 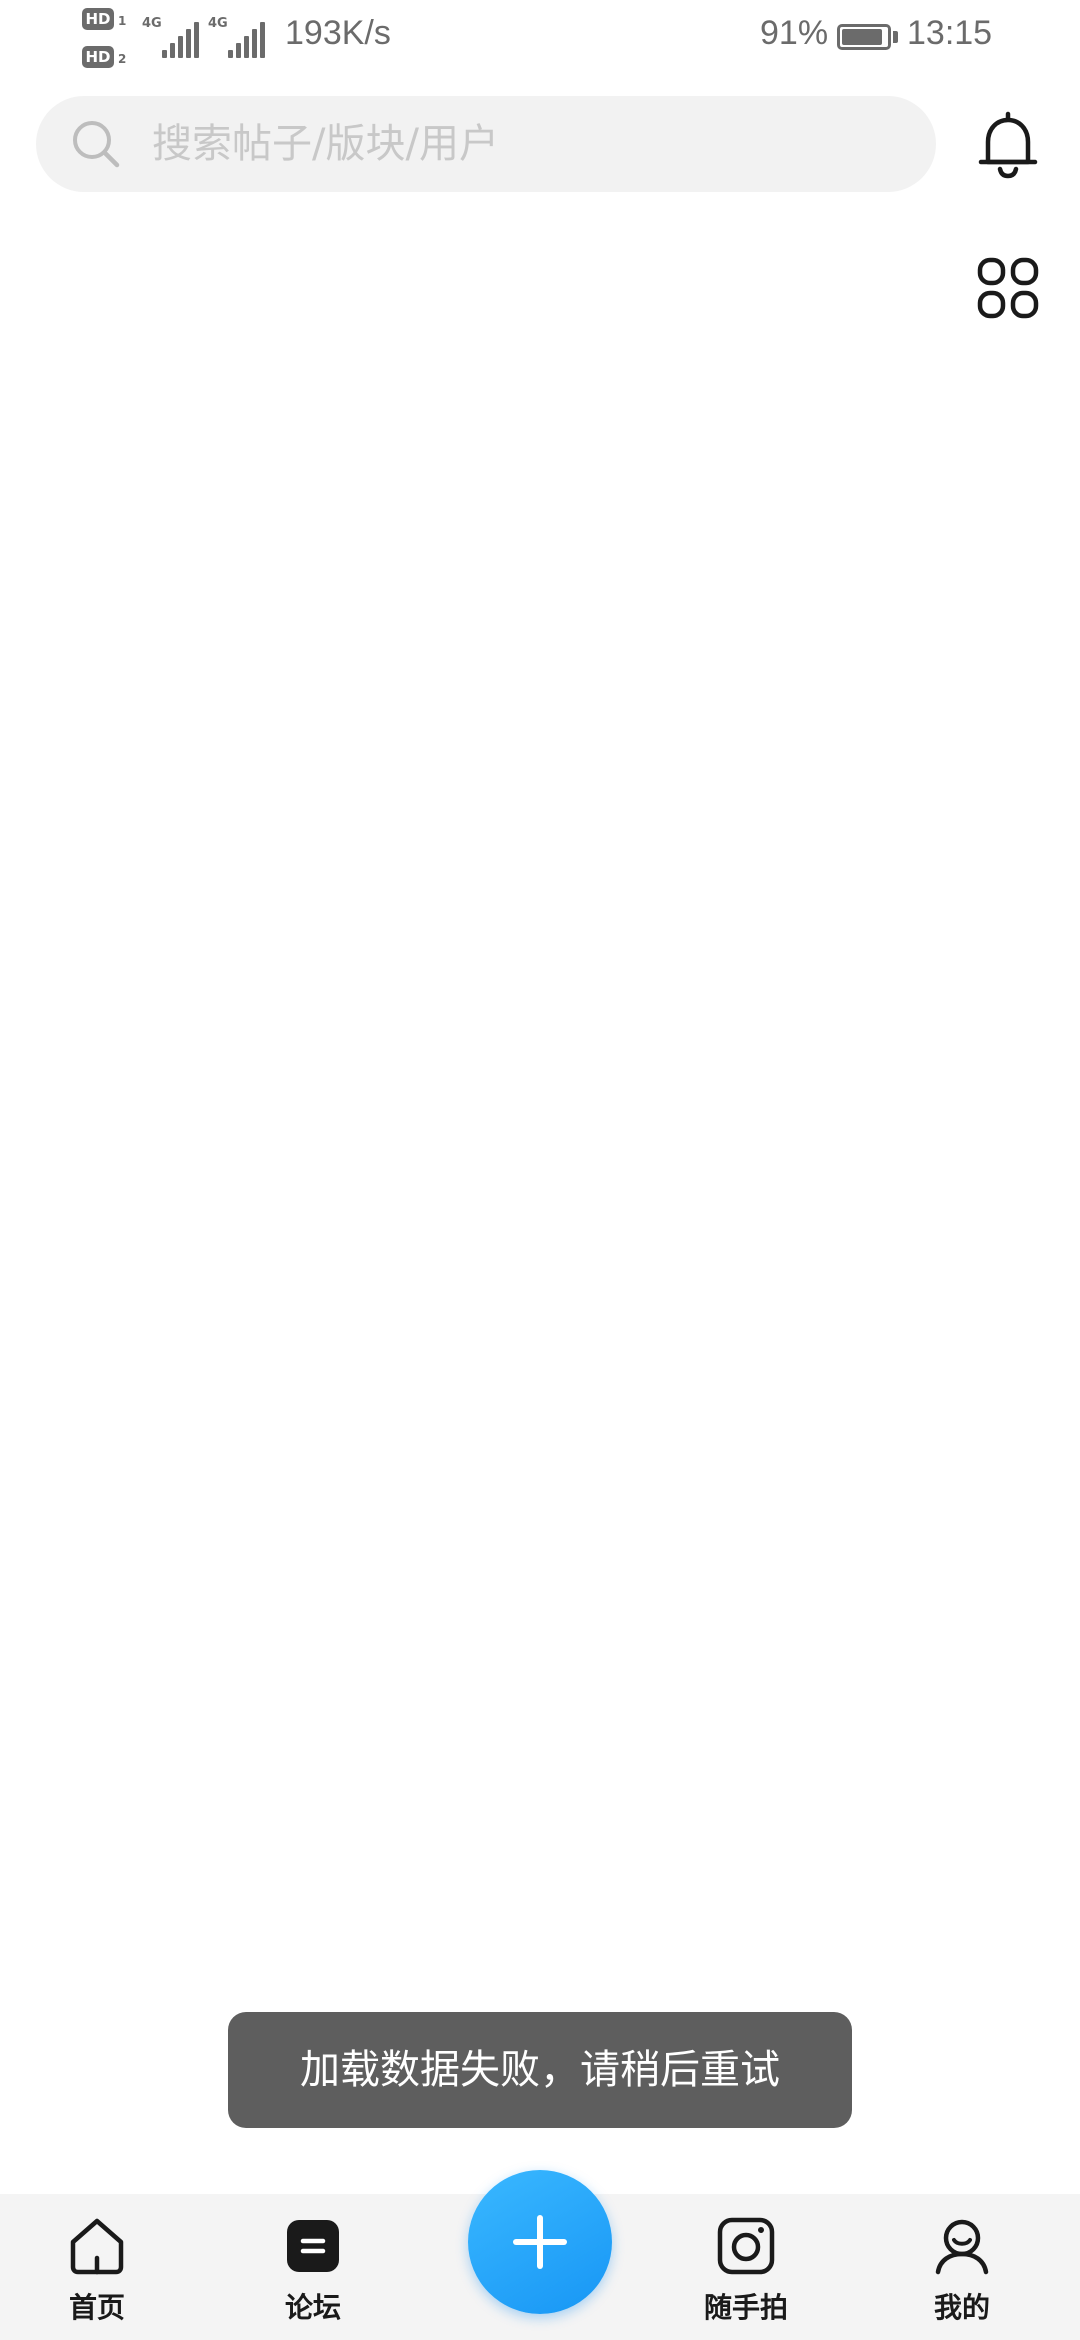 I want to click on profile-icon, so click(x=962, y=2247).